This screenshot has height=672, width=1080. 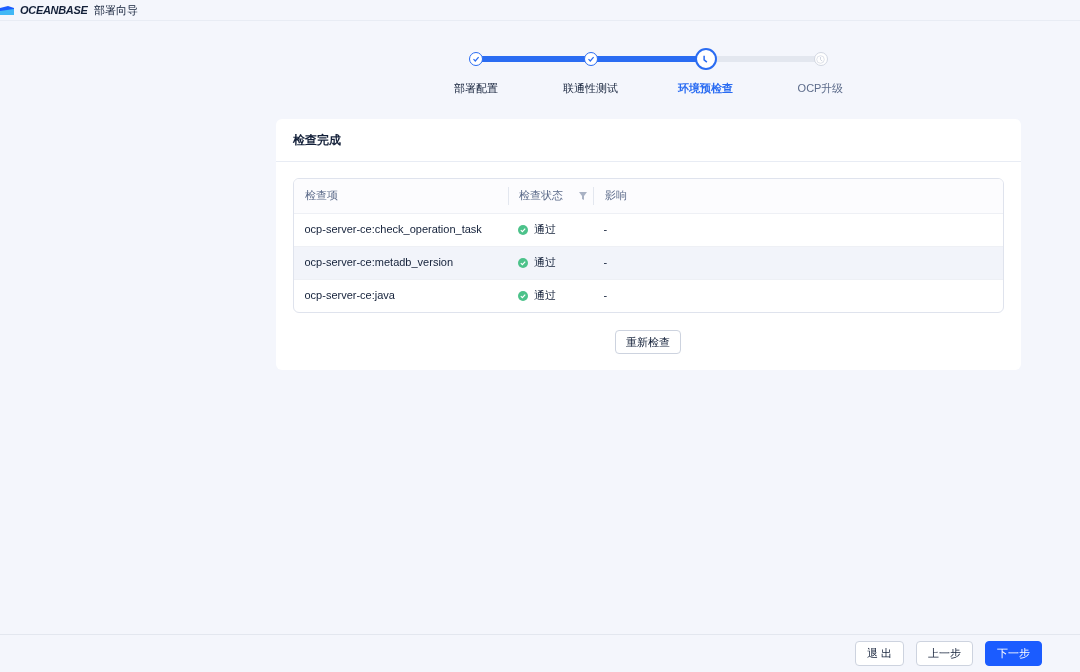 I want to click on table-row: ocp-server-ce:metadb_version 通过 -, so click(x=648, y=262).